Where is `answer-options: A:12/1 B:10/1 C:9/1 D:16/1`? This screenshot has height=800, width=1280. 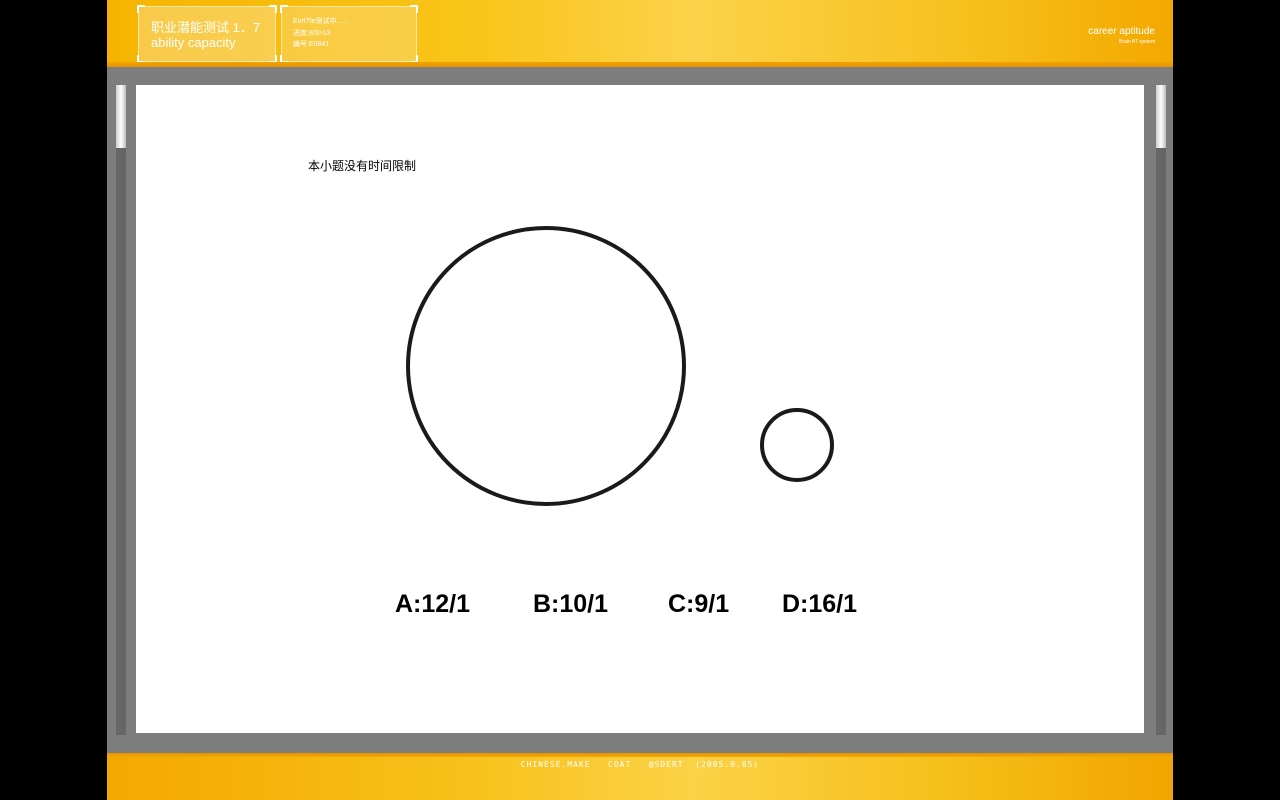
answer-options: A:12/1 B:10/1 C:9/1 D:16/1 is located at coordinates (640, 608).